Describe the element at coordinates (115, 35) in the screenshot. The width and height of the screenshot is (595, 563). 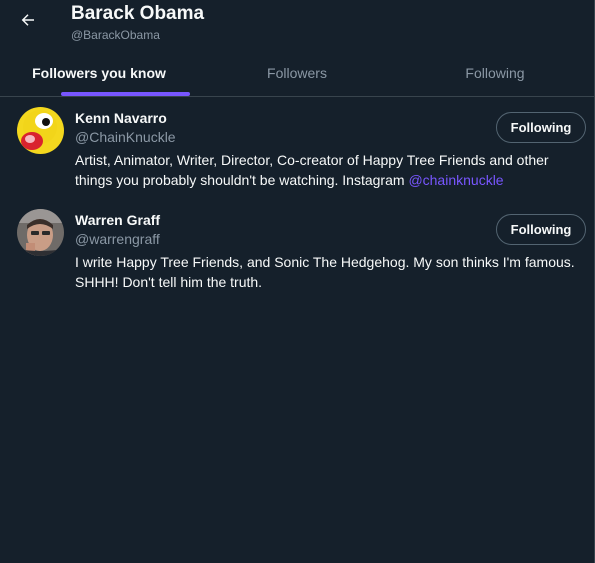
I see `page-handle: @BarackObama` at that location.